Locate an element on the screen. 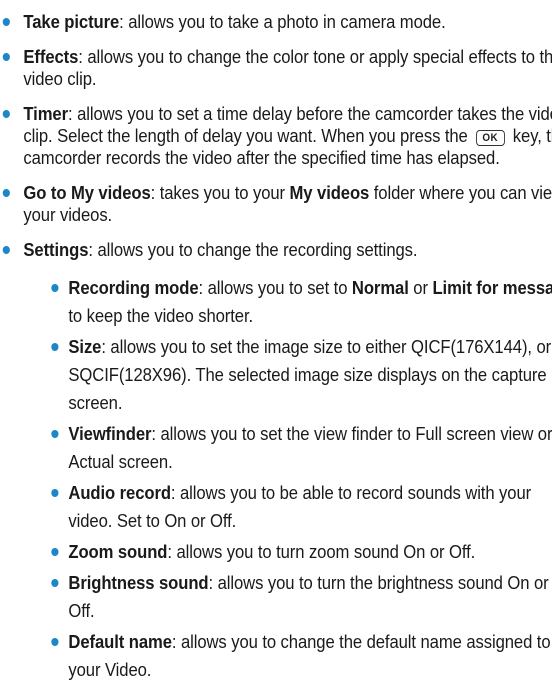 This screenshot has width=552, height=684. item-title: Brightness sound is located at coordinates (138, 582).